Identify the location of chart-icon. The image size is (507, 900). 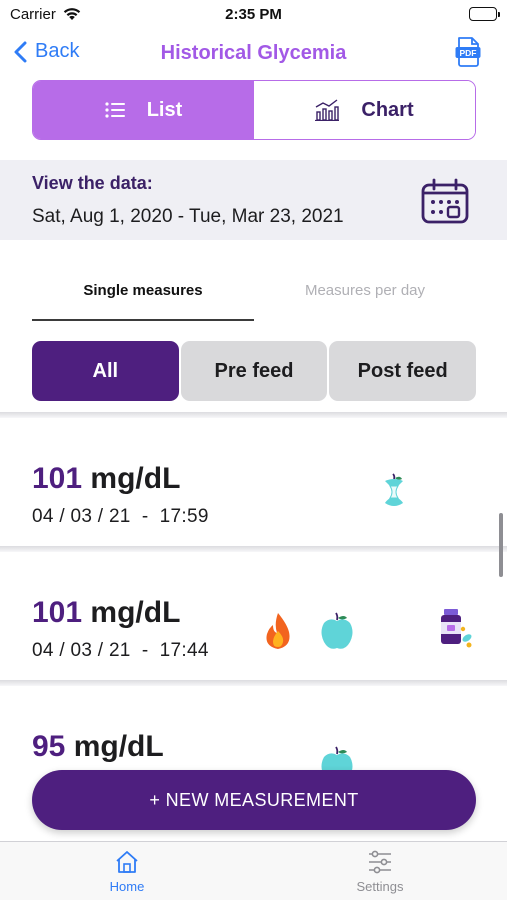
(327, 110).